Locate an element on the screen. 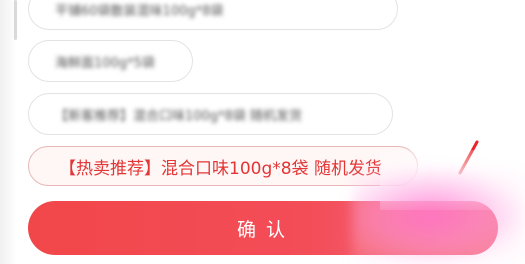 Image resolution: width=525 pixels, height=264 pixels. option-label: 【新客推荐】混合口味100g*8袋 随机发货 is located at coordinates (178, 116).